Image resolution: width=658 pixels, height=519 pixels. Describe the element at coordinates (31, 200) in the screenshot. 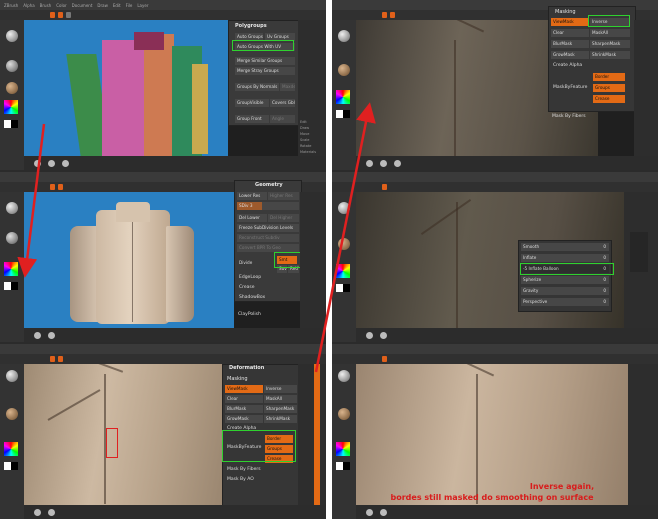

I see `arrow-down` at that location.